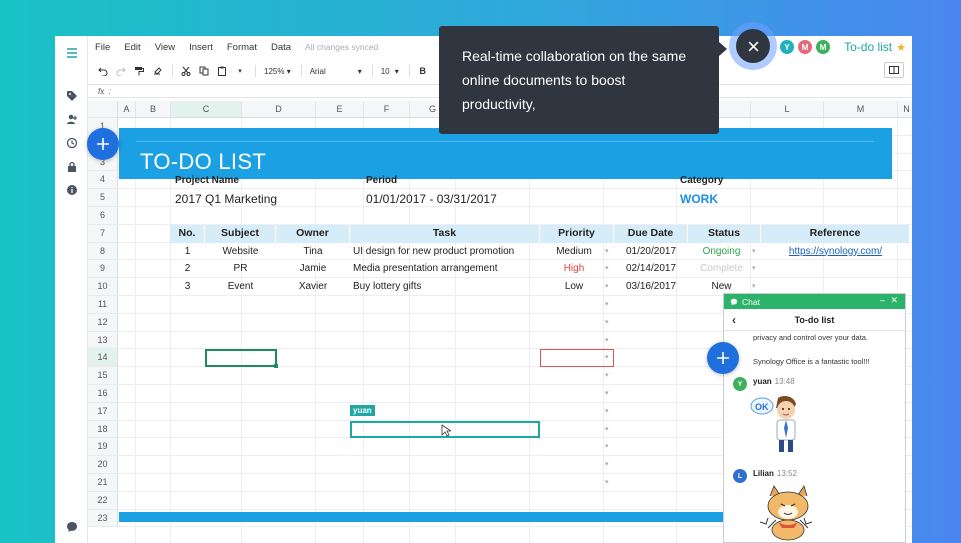  I want to click on menu-file: File, so click(102, 47).